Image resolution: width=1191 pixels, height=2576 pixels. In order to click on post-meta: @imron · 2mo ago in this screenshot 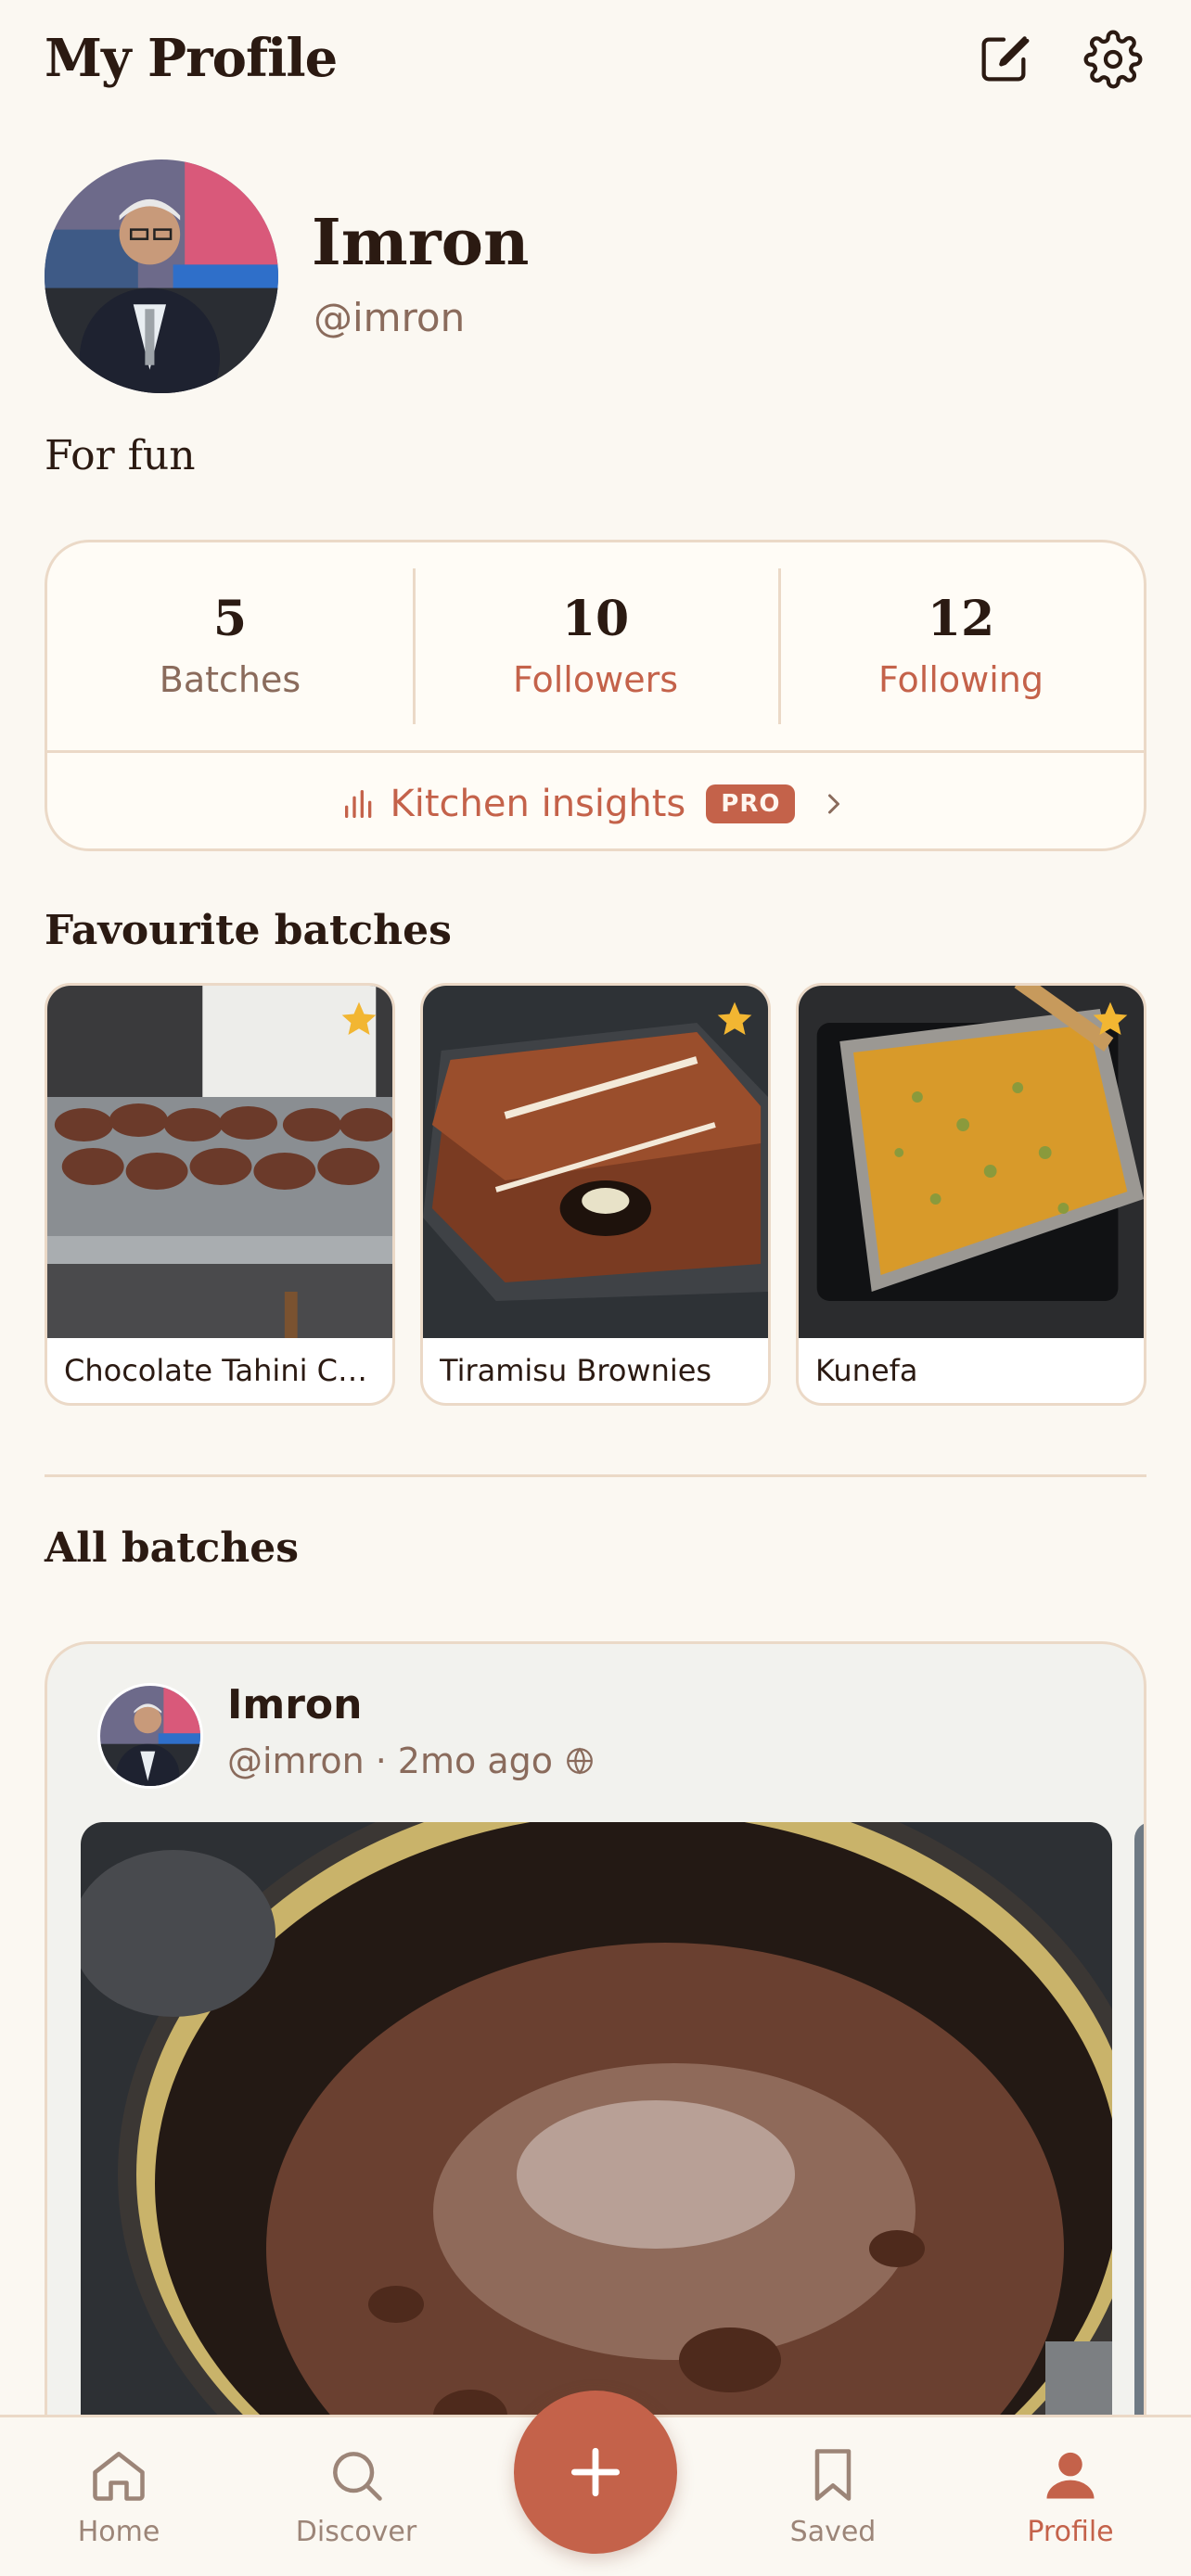, I will do `click(411, 1761)`.